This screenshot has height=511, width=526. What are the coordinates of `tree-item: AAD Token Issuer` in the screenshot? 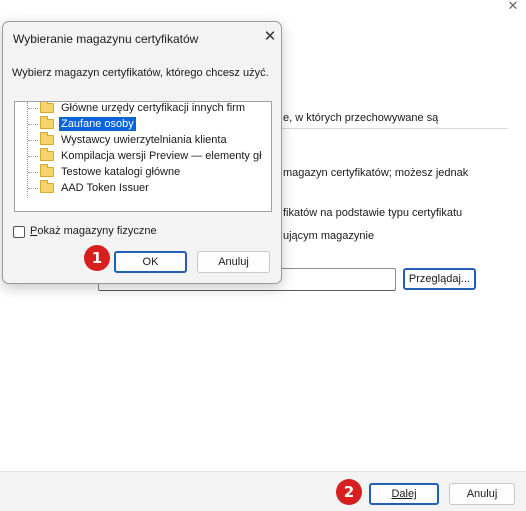 It's located at (135, 188).